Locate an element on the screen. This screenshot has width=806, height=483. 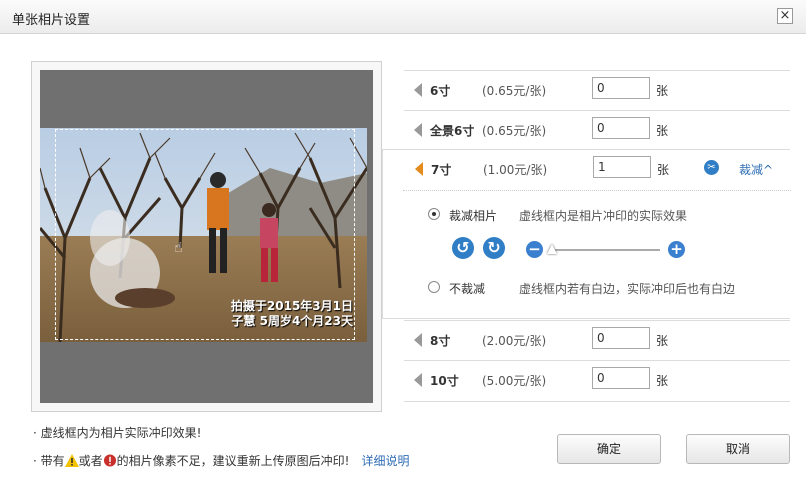
size-row-10inch: 10寸 (5.00元/张) 0 张 is located at coordinates (597, 380).